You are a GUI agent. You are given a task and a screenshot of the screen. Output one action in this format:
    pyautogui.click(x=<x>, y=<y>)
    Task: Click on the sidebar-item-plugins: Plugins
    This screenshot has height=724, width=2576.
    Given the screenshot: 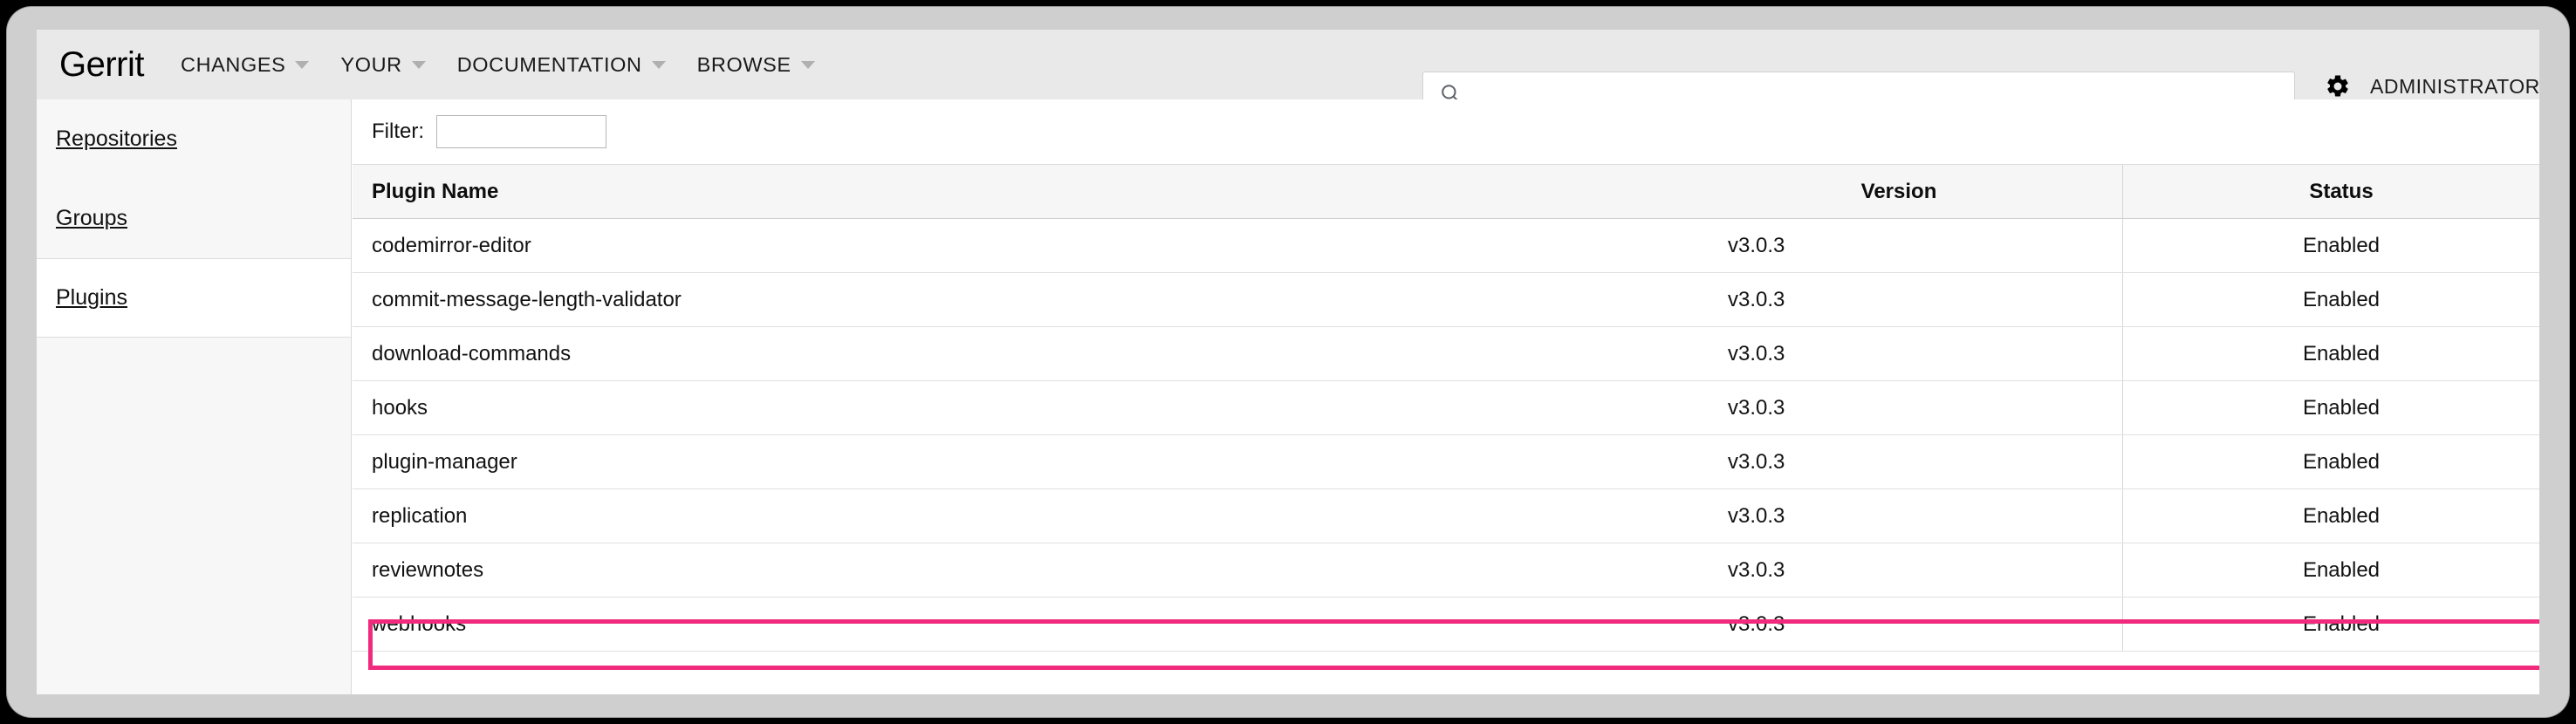 What is the action you would take?
    pyautogui.click(x=194, y=298)
    